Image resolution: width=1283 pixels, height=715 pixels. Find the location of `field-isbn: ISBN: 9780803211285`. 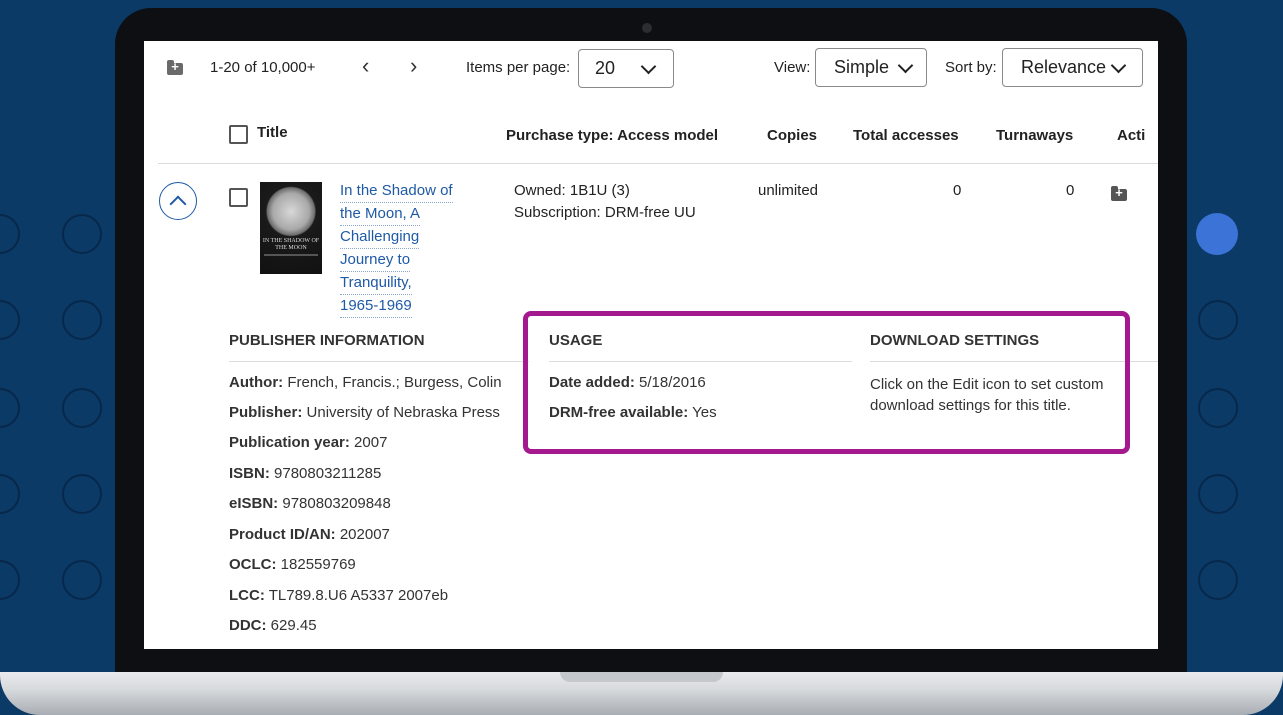

field-isbn: ISBN: 9780803211285 is located at coordinates (305, 473).